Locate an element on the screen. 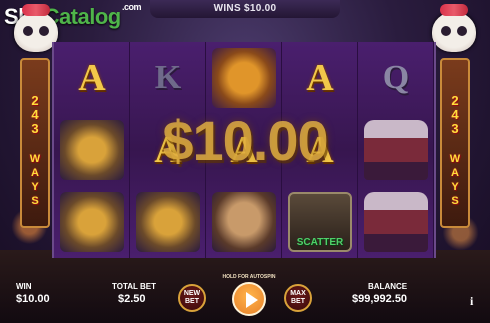  scatter-symbol-icon: SCATTER is located at coordinates (320, 222).